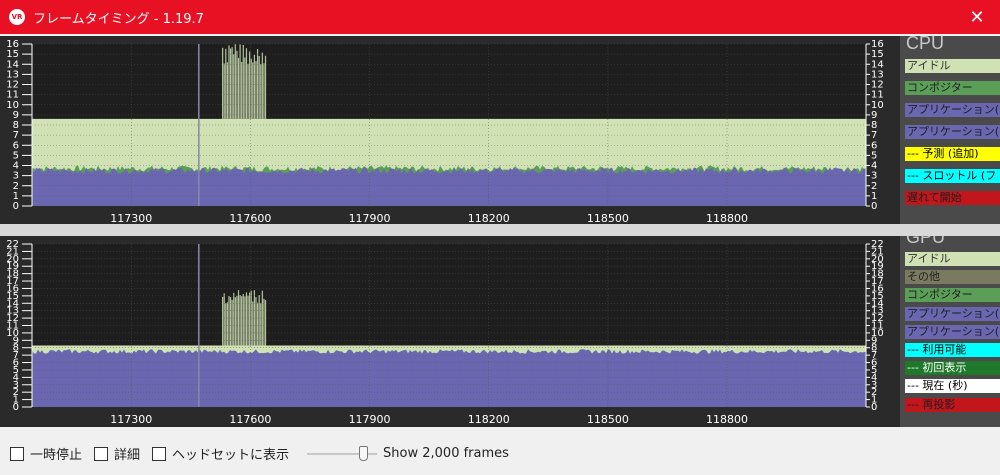  I want to click on cpu-x-tick-label: 117300, so click(131, 218).